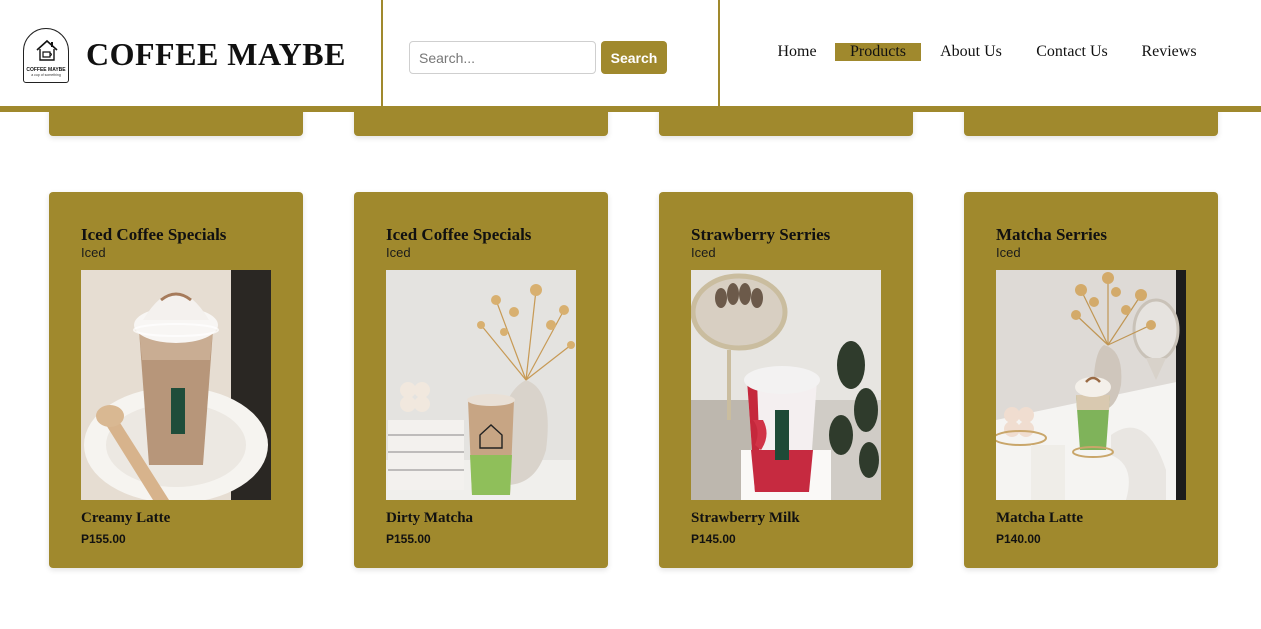 This screenshot has height=629, width=1261. Describe the element at coordinates (713, 539) in the screenshot. I see `product-price: P145.00` at that location.